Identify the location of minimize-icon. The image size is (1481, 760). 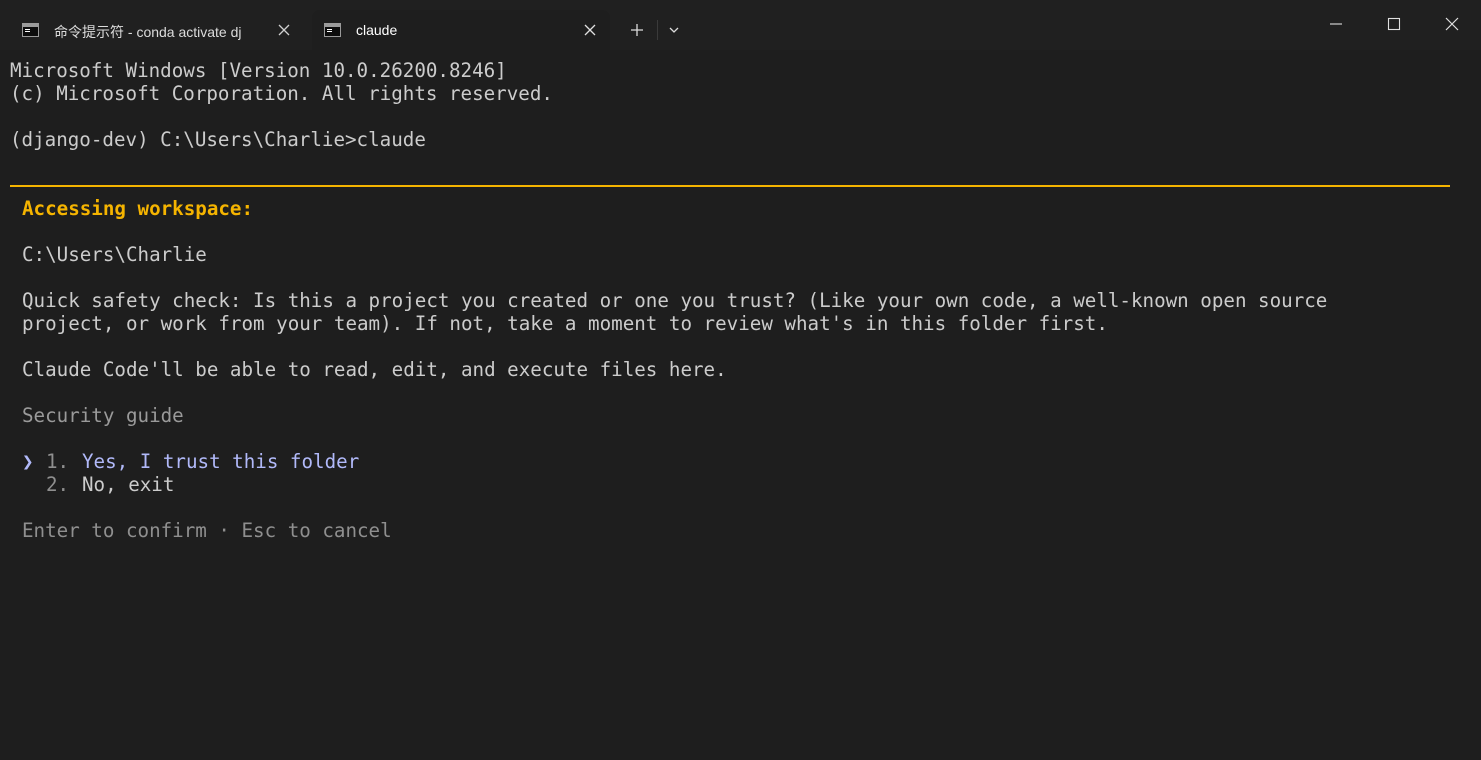
(1336, 24).